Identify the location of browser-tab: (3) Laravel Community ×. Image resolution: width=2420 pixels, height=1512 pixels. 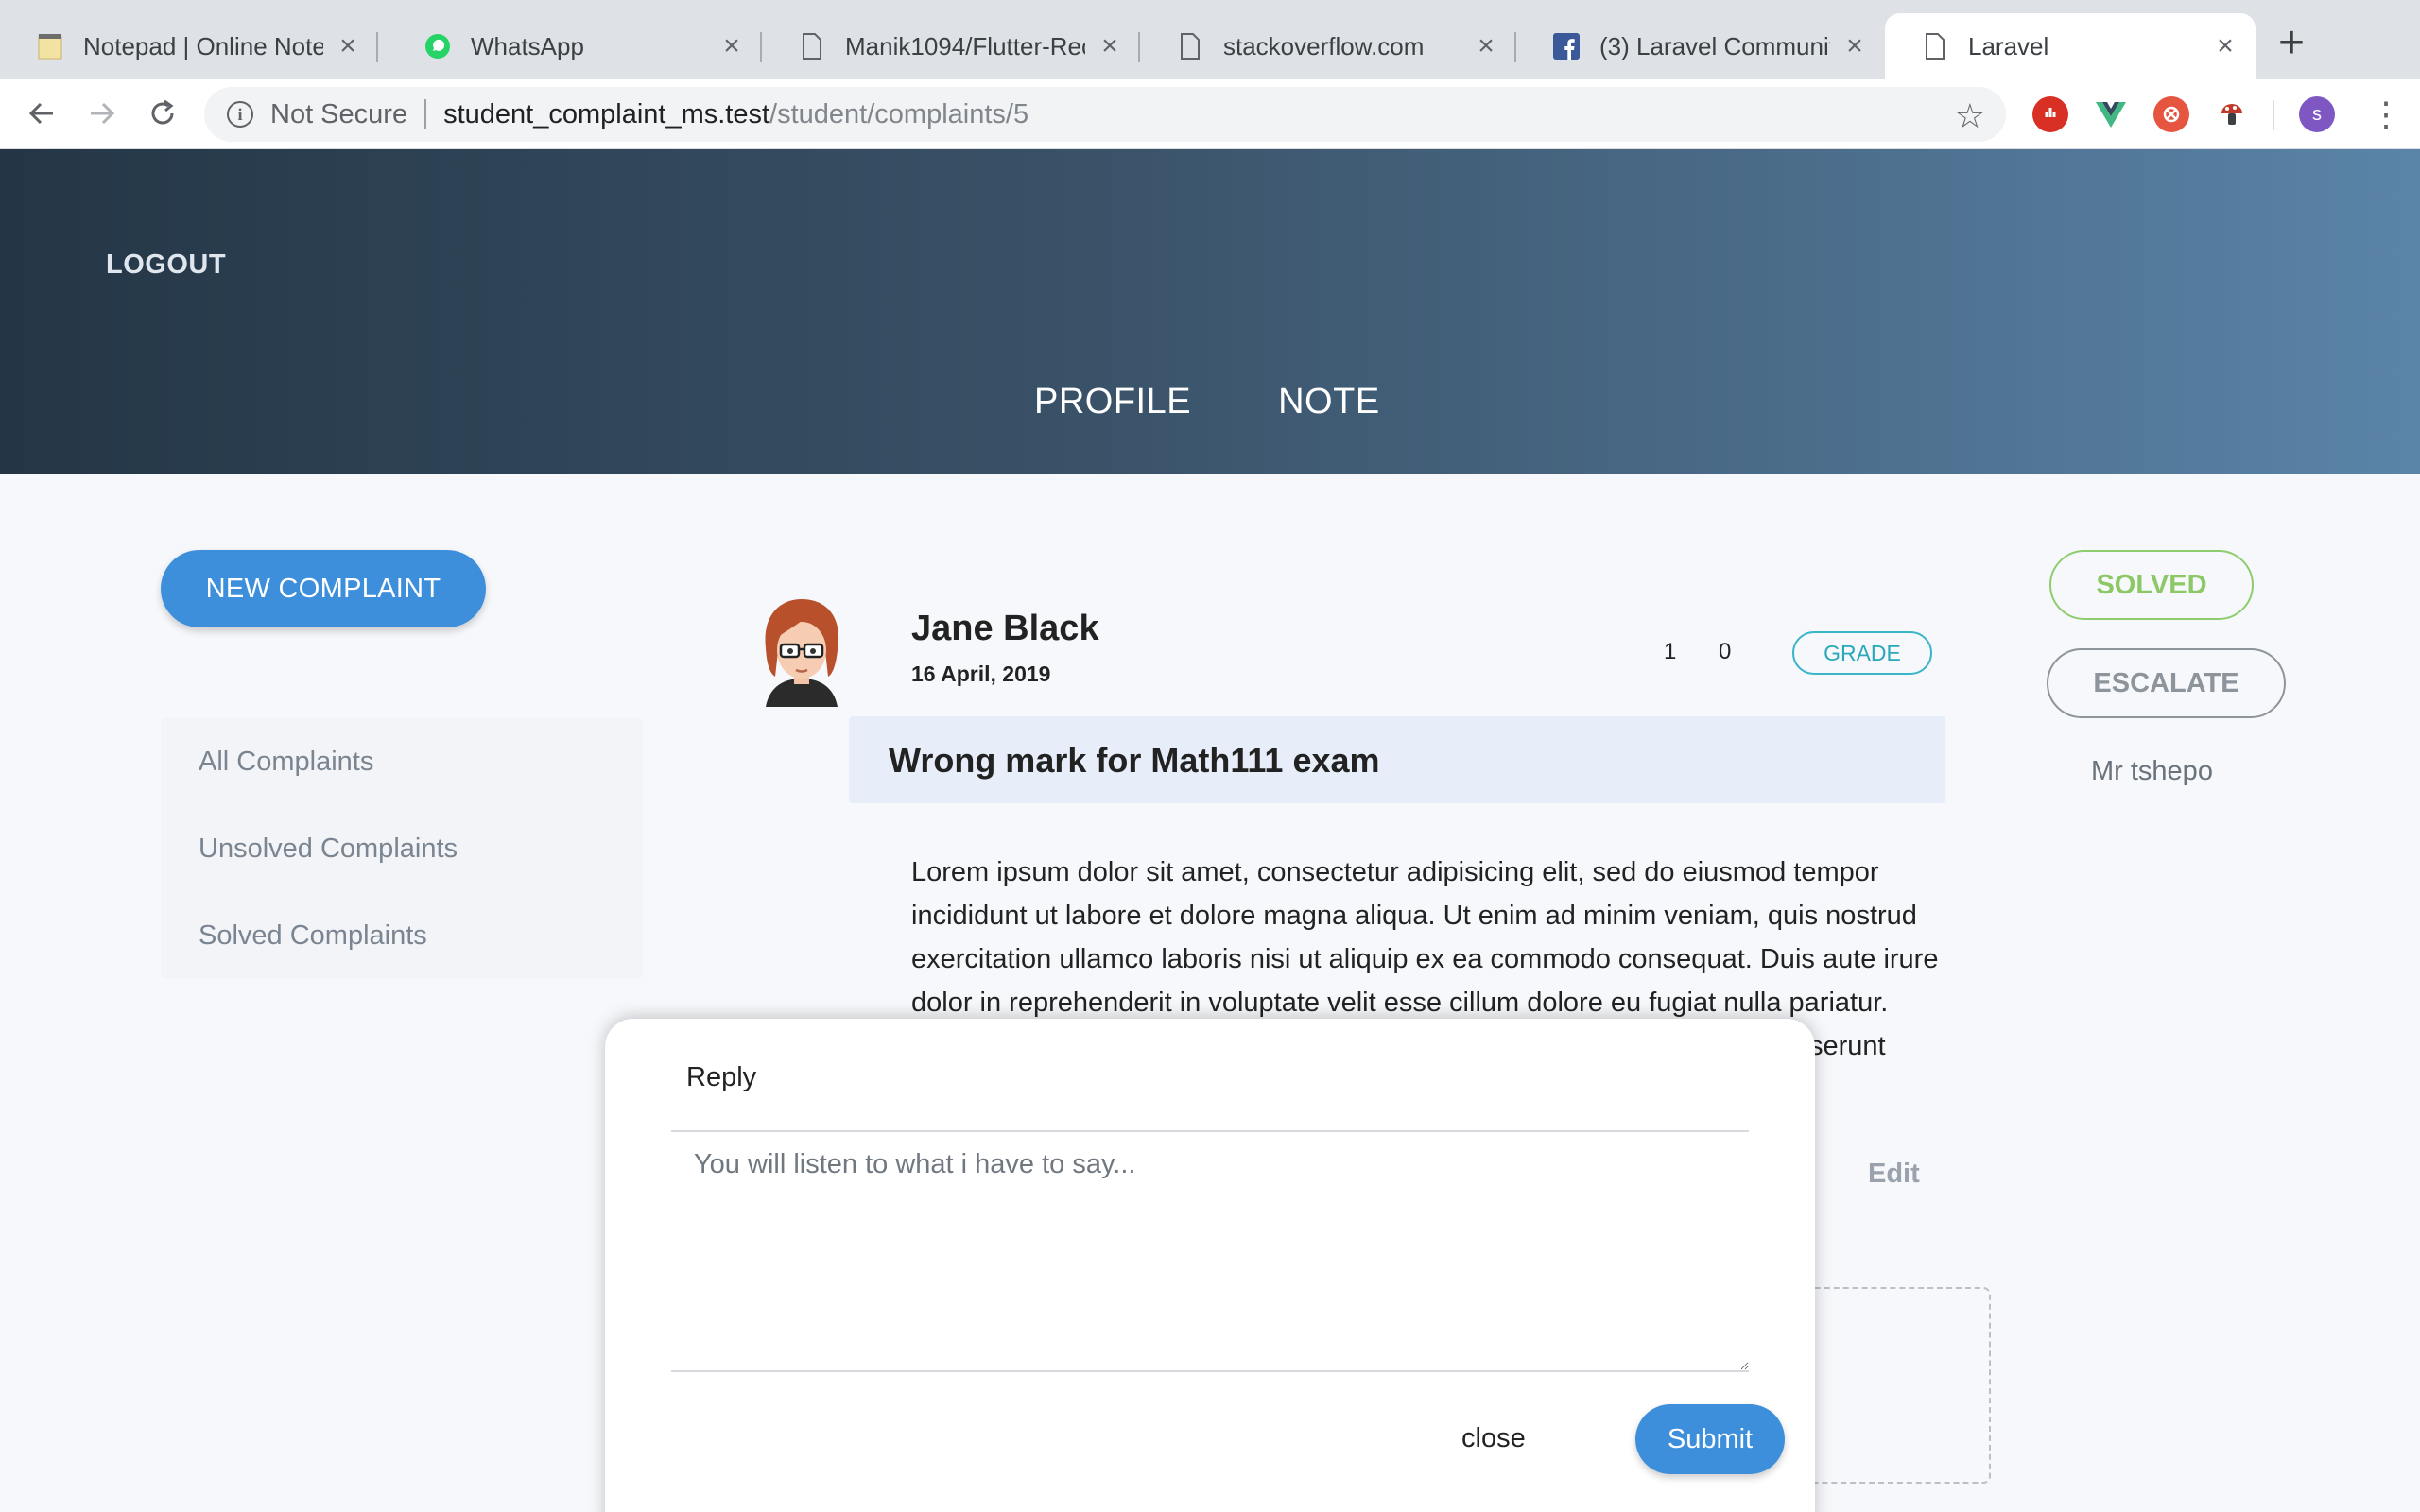
(1701, 46).